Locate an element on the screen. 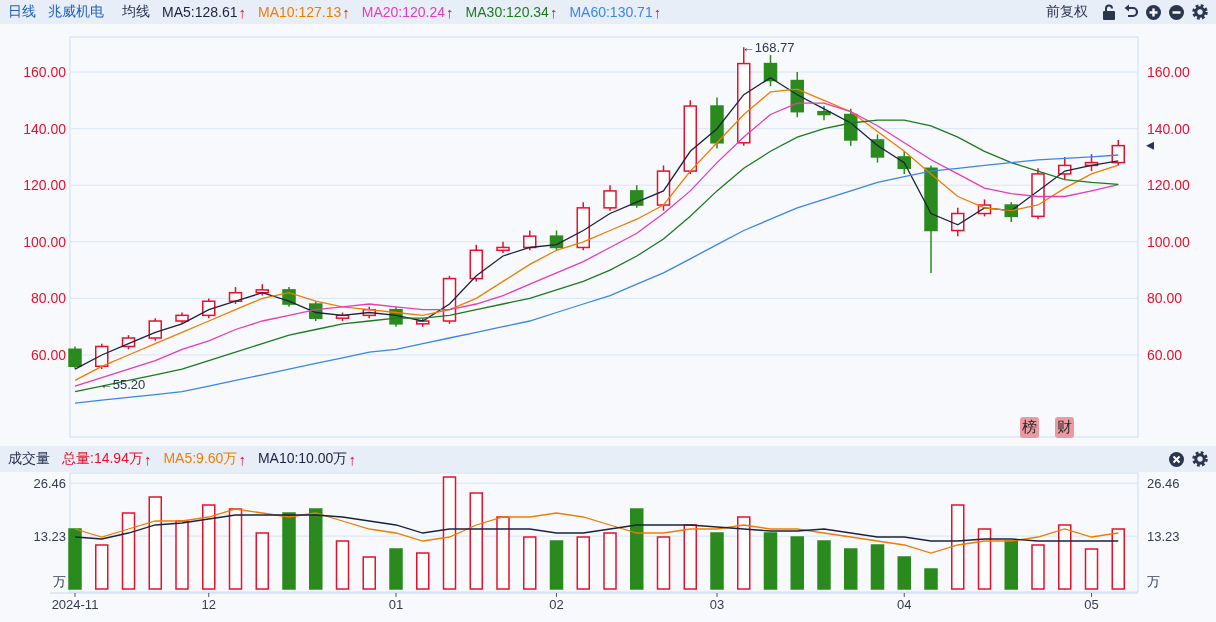 The height and width of the screenshot is (622, 1216). close-icon is located at coordinates (1176, 459).